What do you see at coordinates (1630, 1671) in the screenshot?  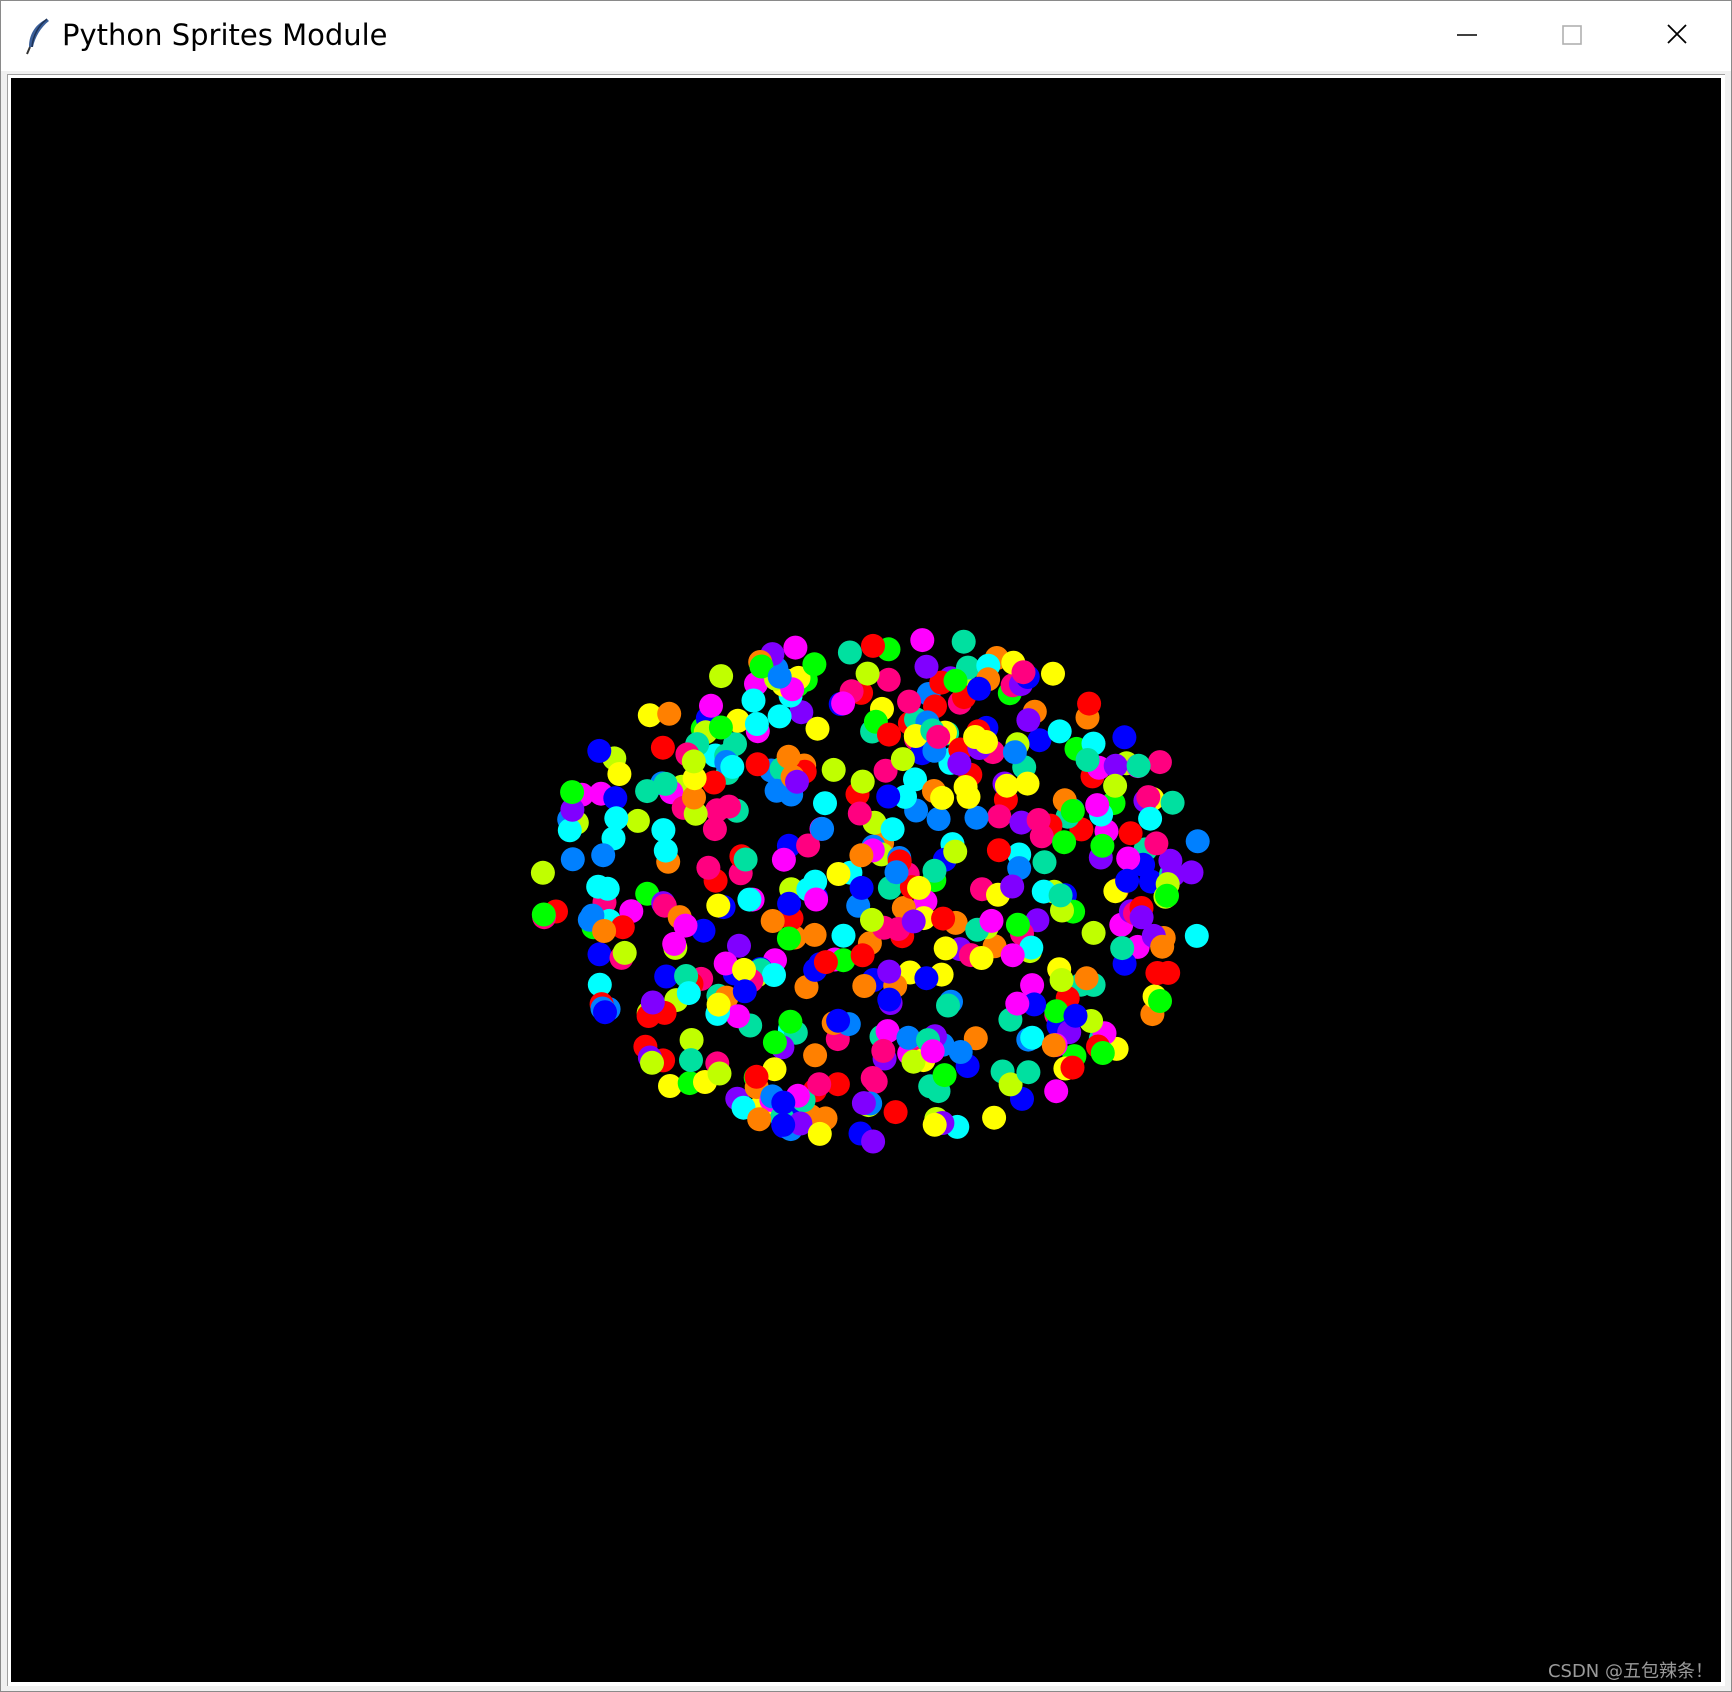 I see `watermark: CSDN @五包辣条！` at bounding box center [1630, 1671].